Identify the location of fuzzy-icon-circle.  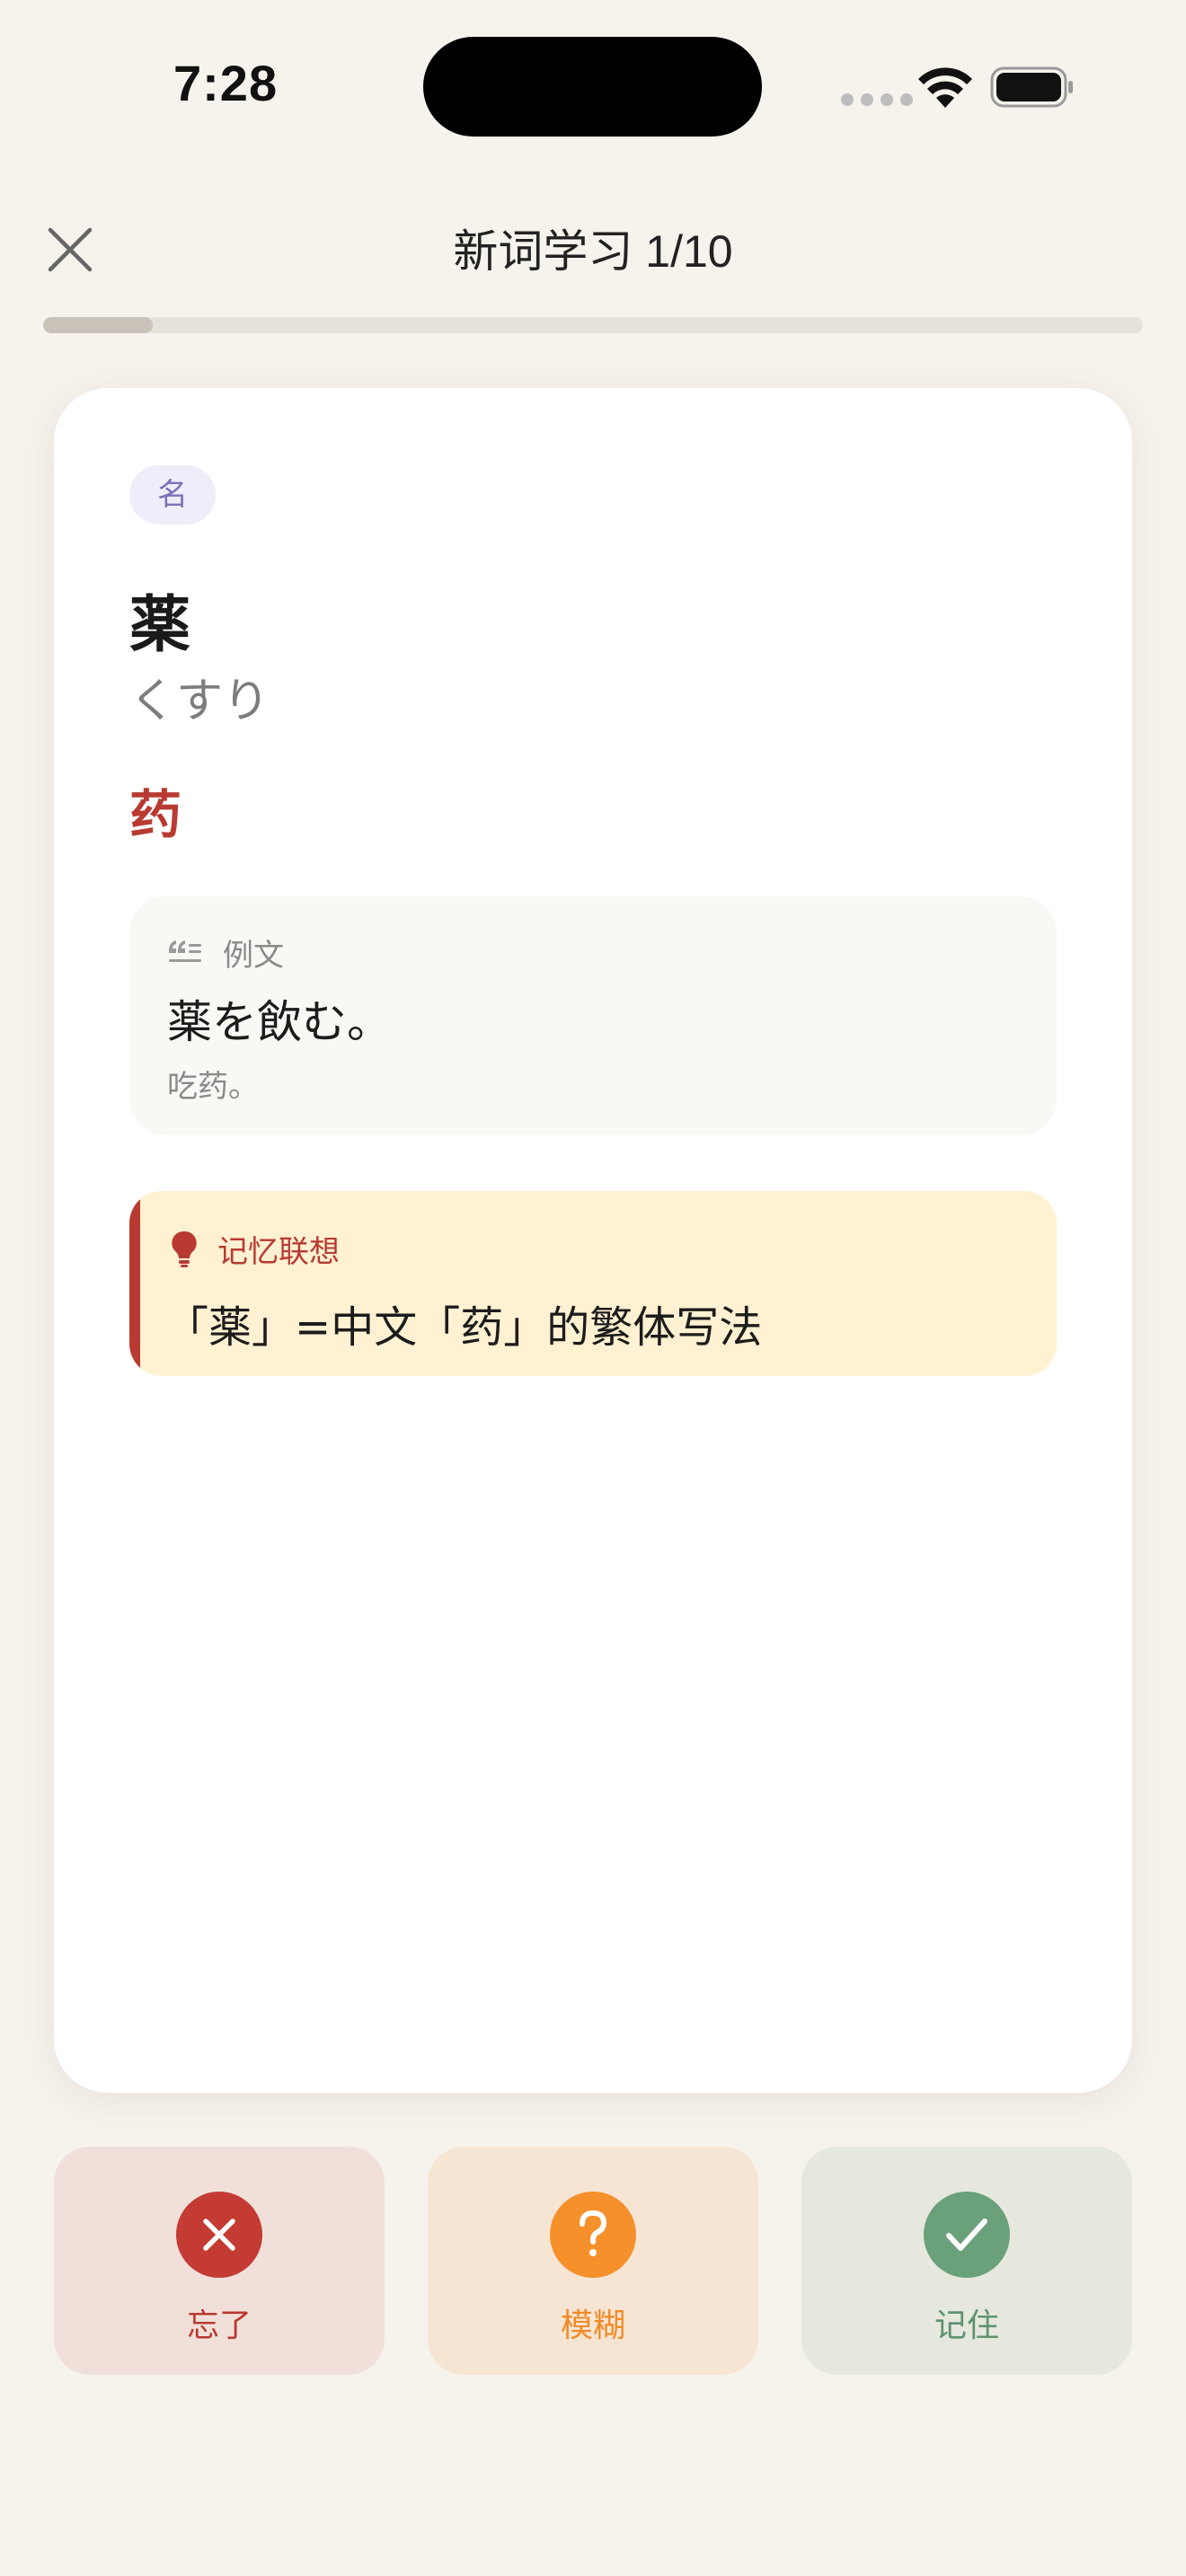
(593, 2235).